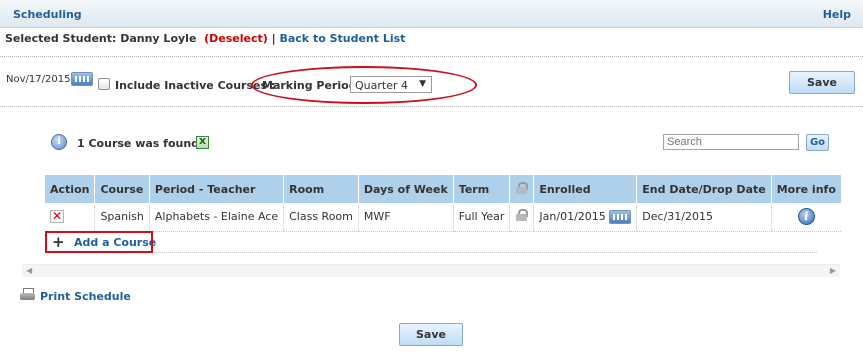  I want to click on cell-lock, so click(522, 217).